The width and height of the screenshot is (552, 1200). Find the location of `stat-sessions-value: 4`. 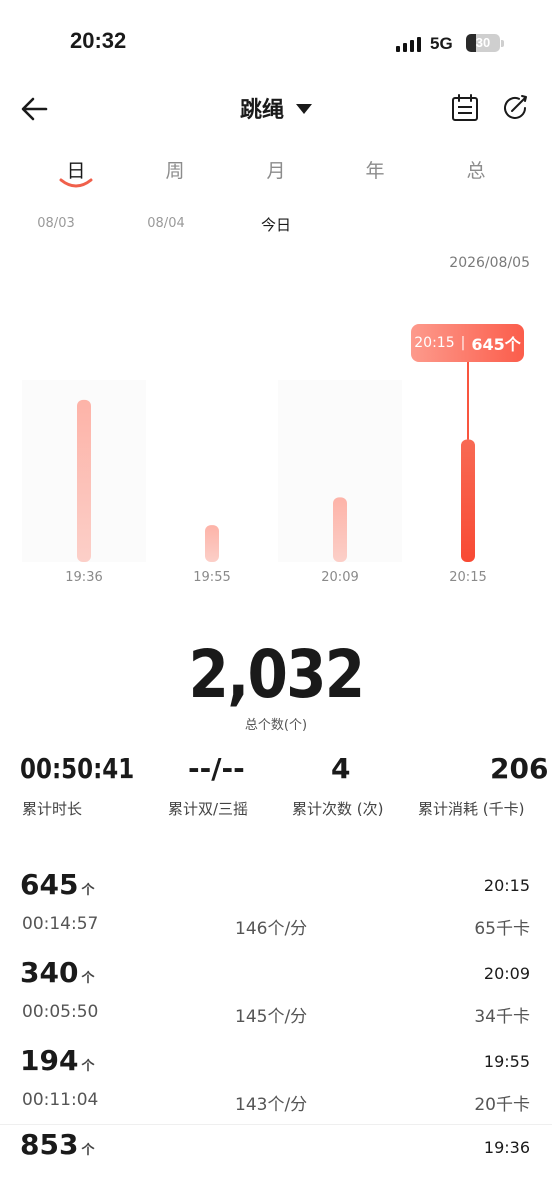

stat-sessions-value: 4 is located at coordinates (341, 768).